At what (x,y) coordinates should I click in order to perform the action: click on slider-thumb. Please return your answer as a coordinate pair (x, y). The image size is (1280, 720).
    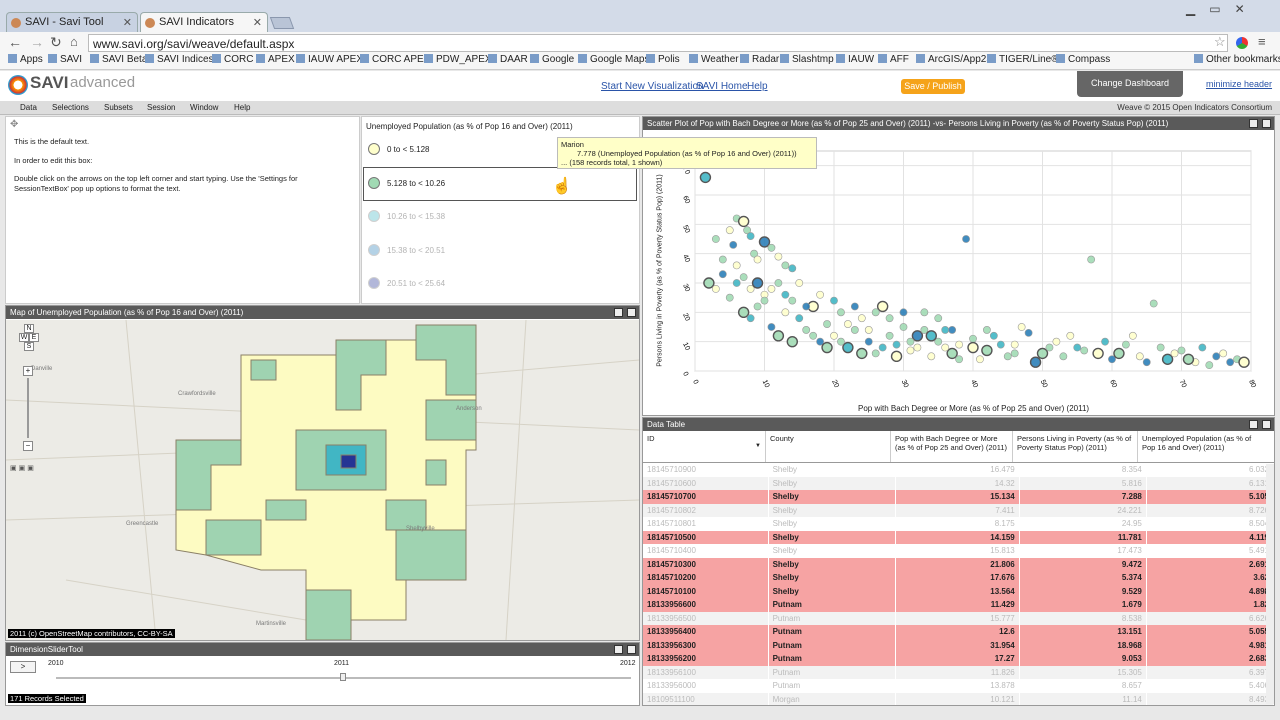
    Looking at the image, I should click on (343, 677).